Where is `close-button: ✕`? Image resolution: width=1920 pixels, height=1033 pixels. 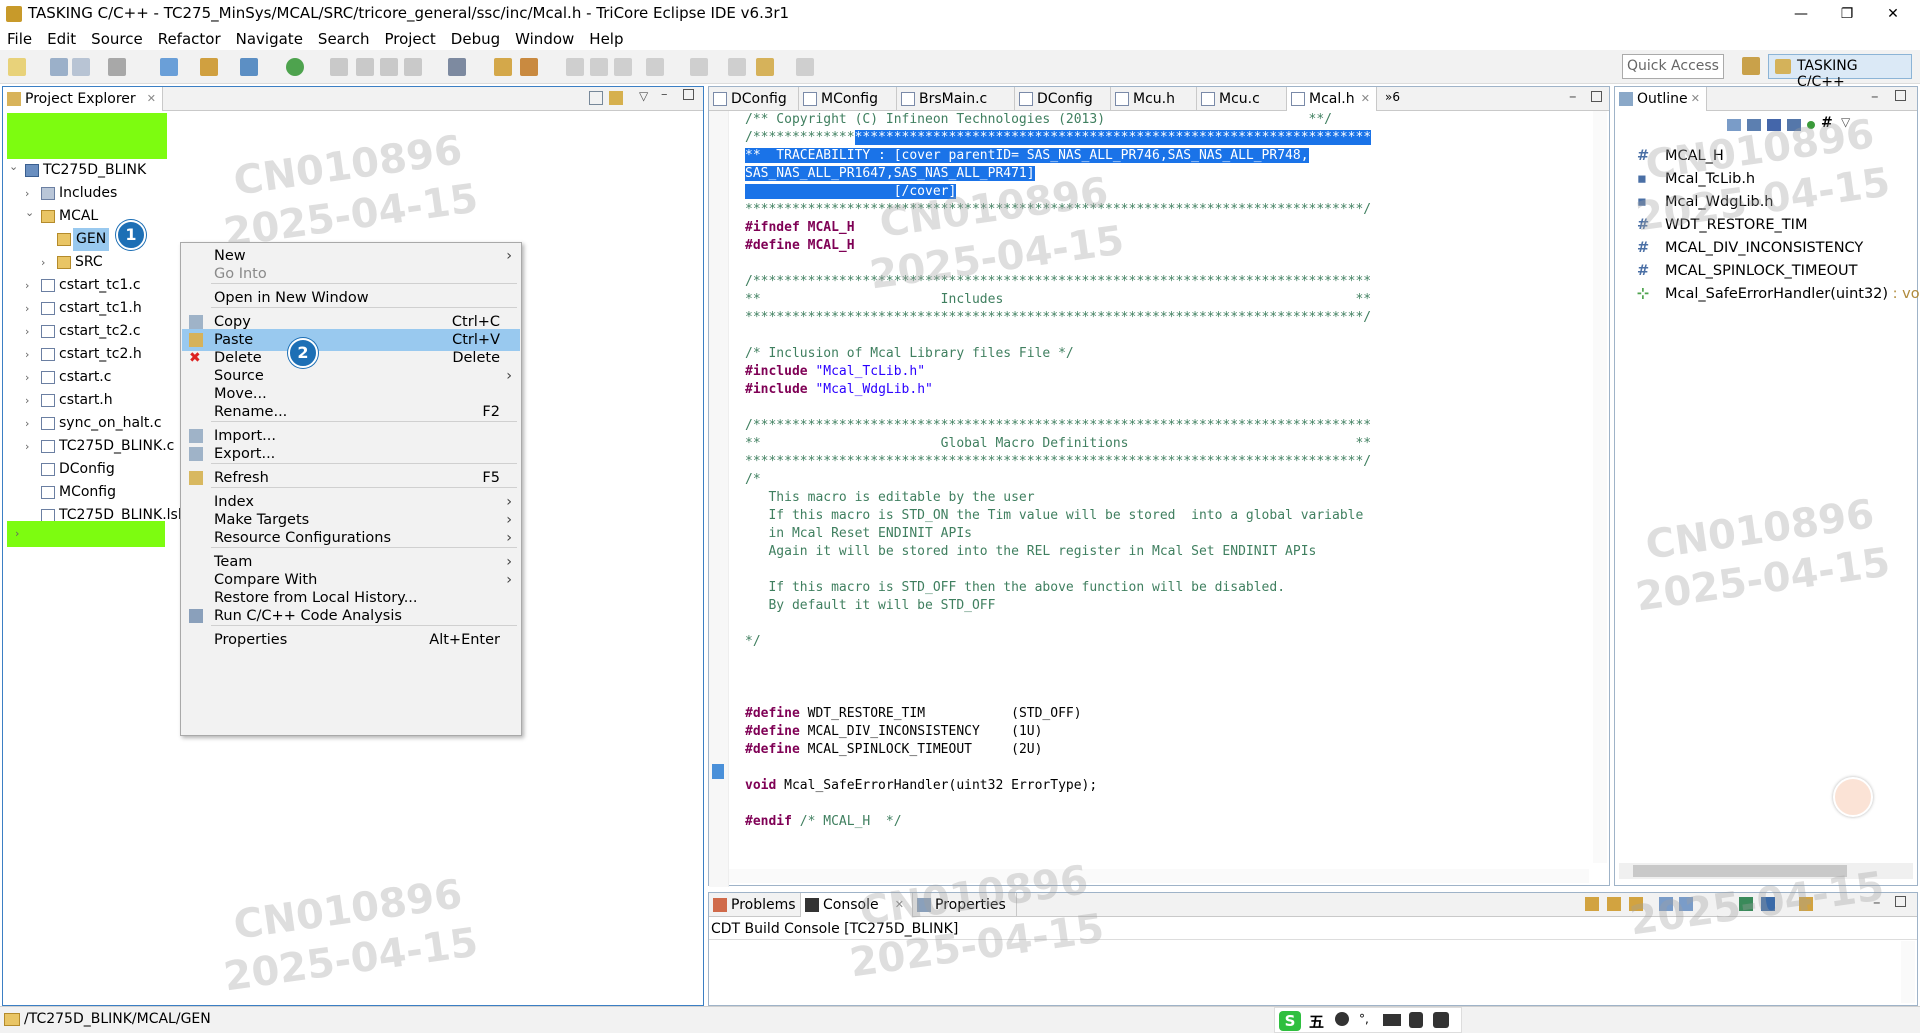 close-button: ✕ is located at coordinates (1893, 14).